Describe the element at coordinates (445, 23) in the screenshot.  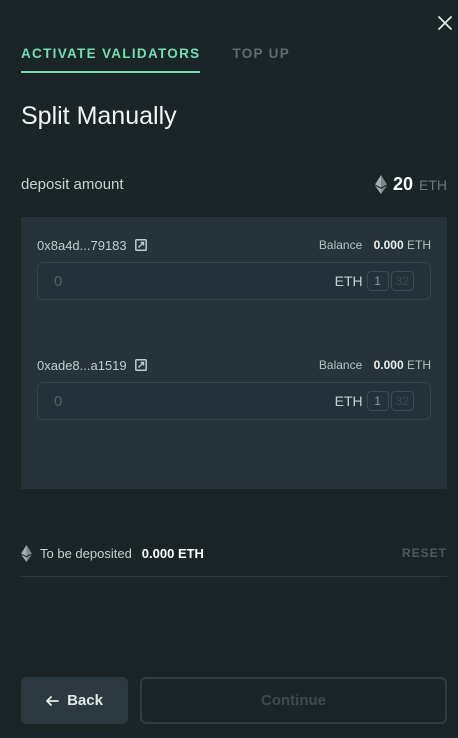
I see `close-icon` at that location.